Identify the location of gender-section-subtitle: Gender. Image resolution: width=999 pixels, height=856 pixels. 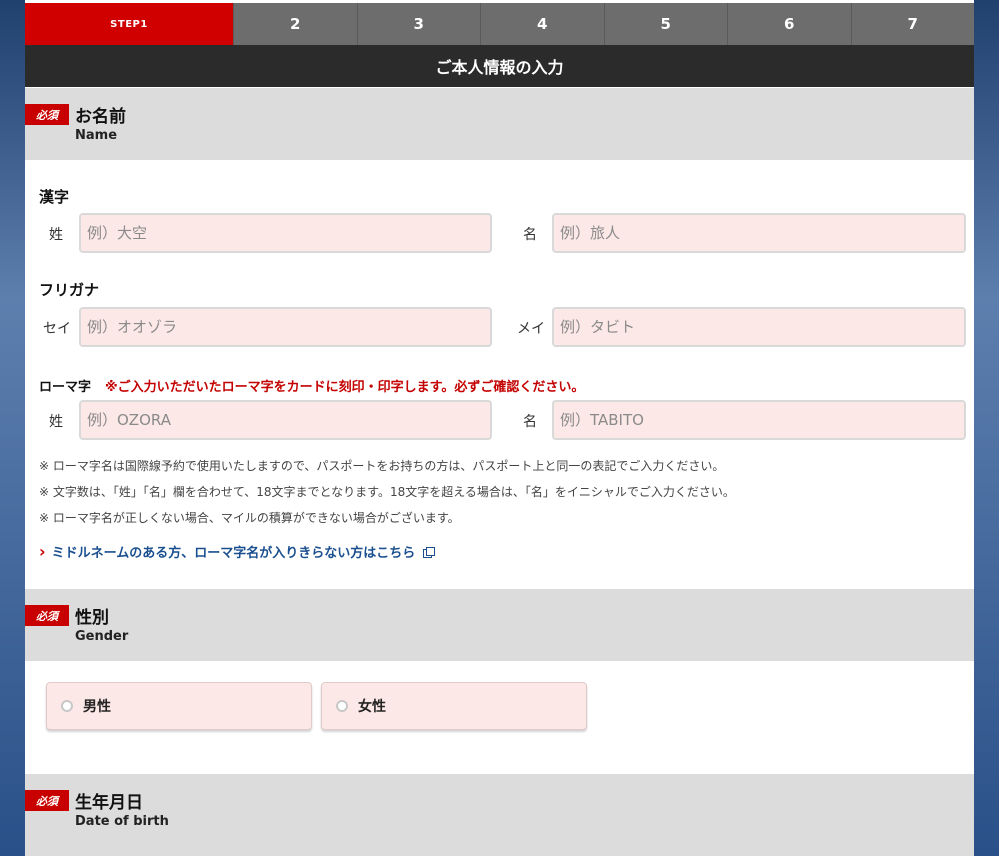
(102, 636).